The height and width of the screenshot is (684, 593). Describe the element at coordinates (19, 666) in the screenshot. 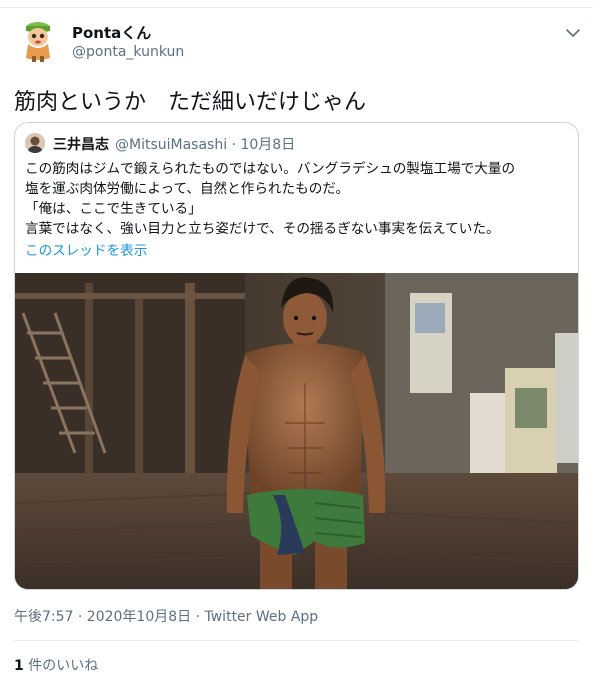

I see `likes-number: 1` at that location.